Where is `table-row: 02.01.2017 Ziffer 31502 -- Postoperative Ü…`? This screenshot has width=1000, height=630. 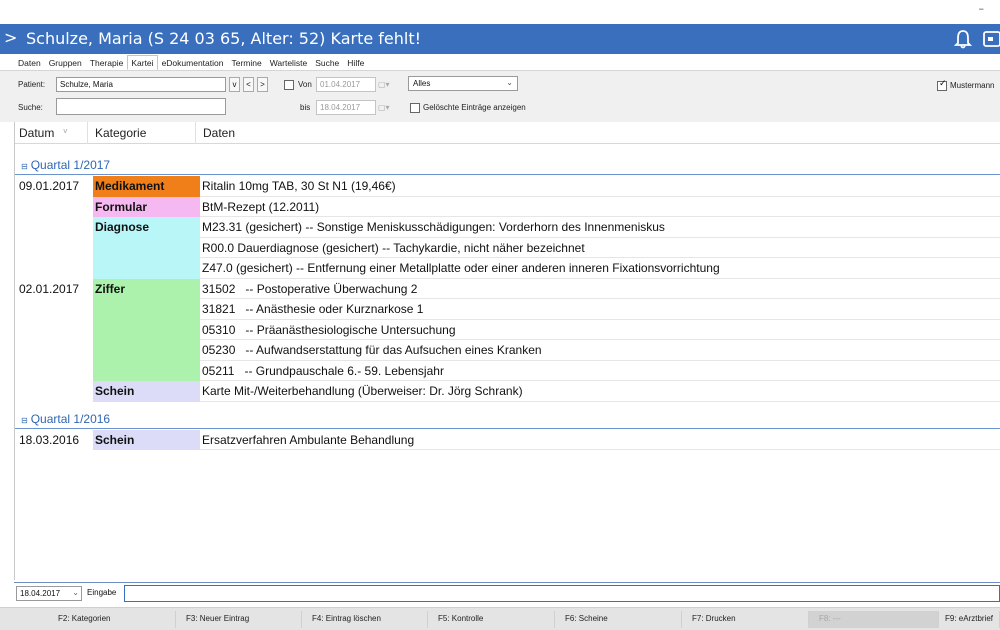 table-row: 02.01.2017 Ziffer 31502 -- Postoperative Ü… is located at coordinates (507, 288).